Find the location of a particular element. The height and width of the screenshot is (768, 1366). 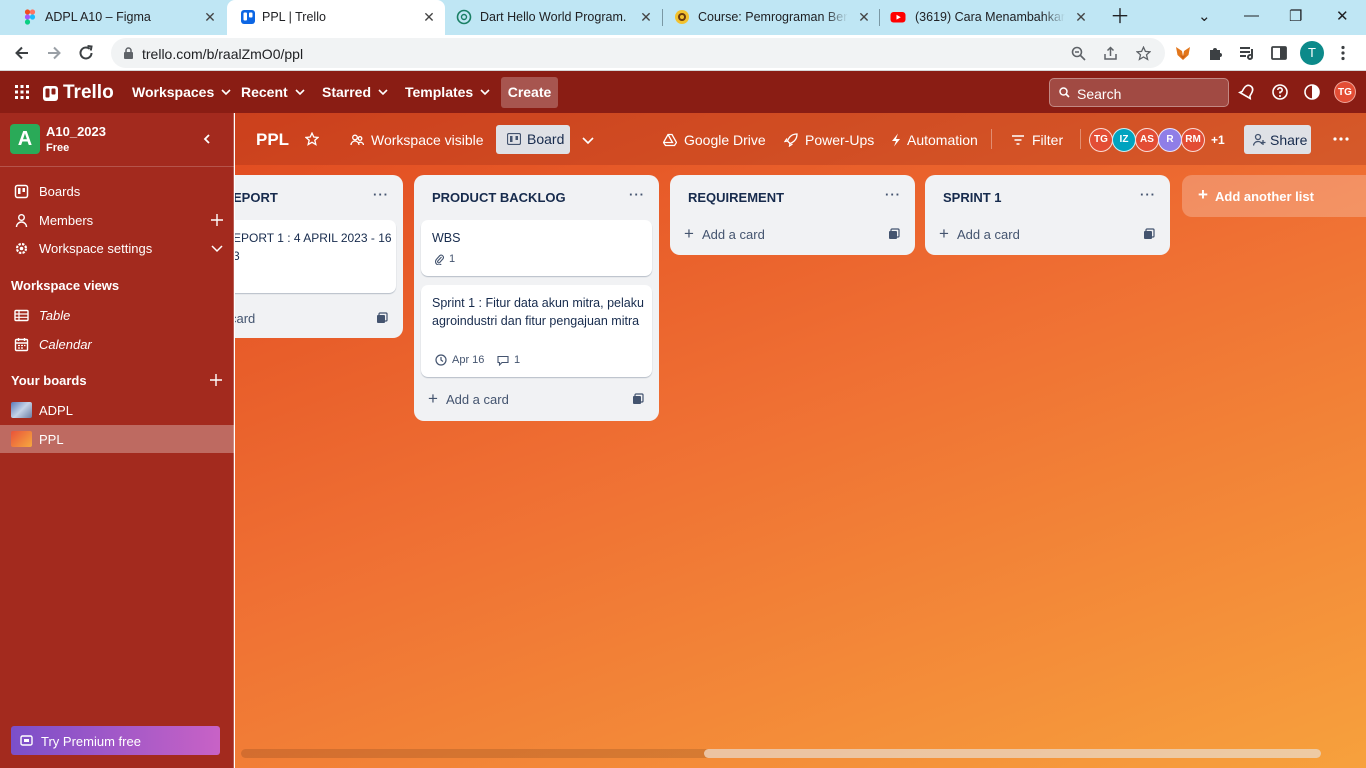

automation-button: Automation is located at coordinates (934, 140).